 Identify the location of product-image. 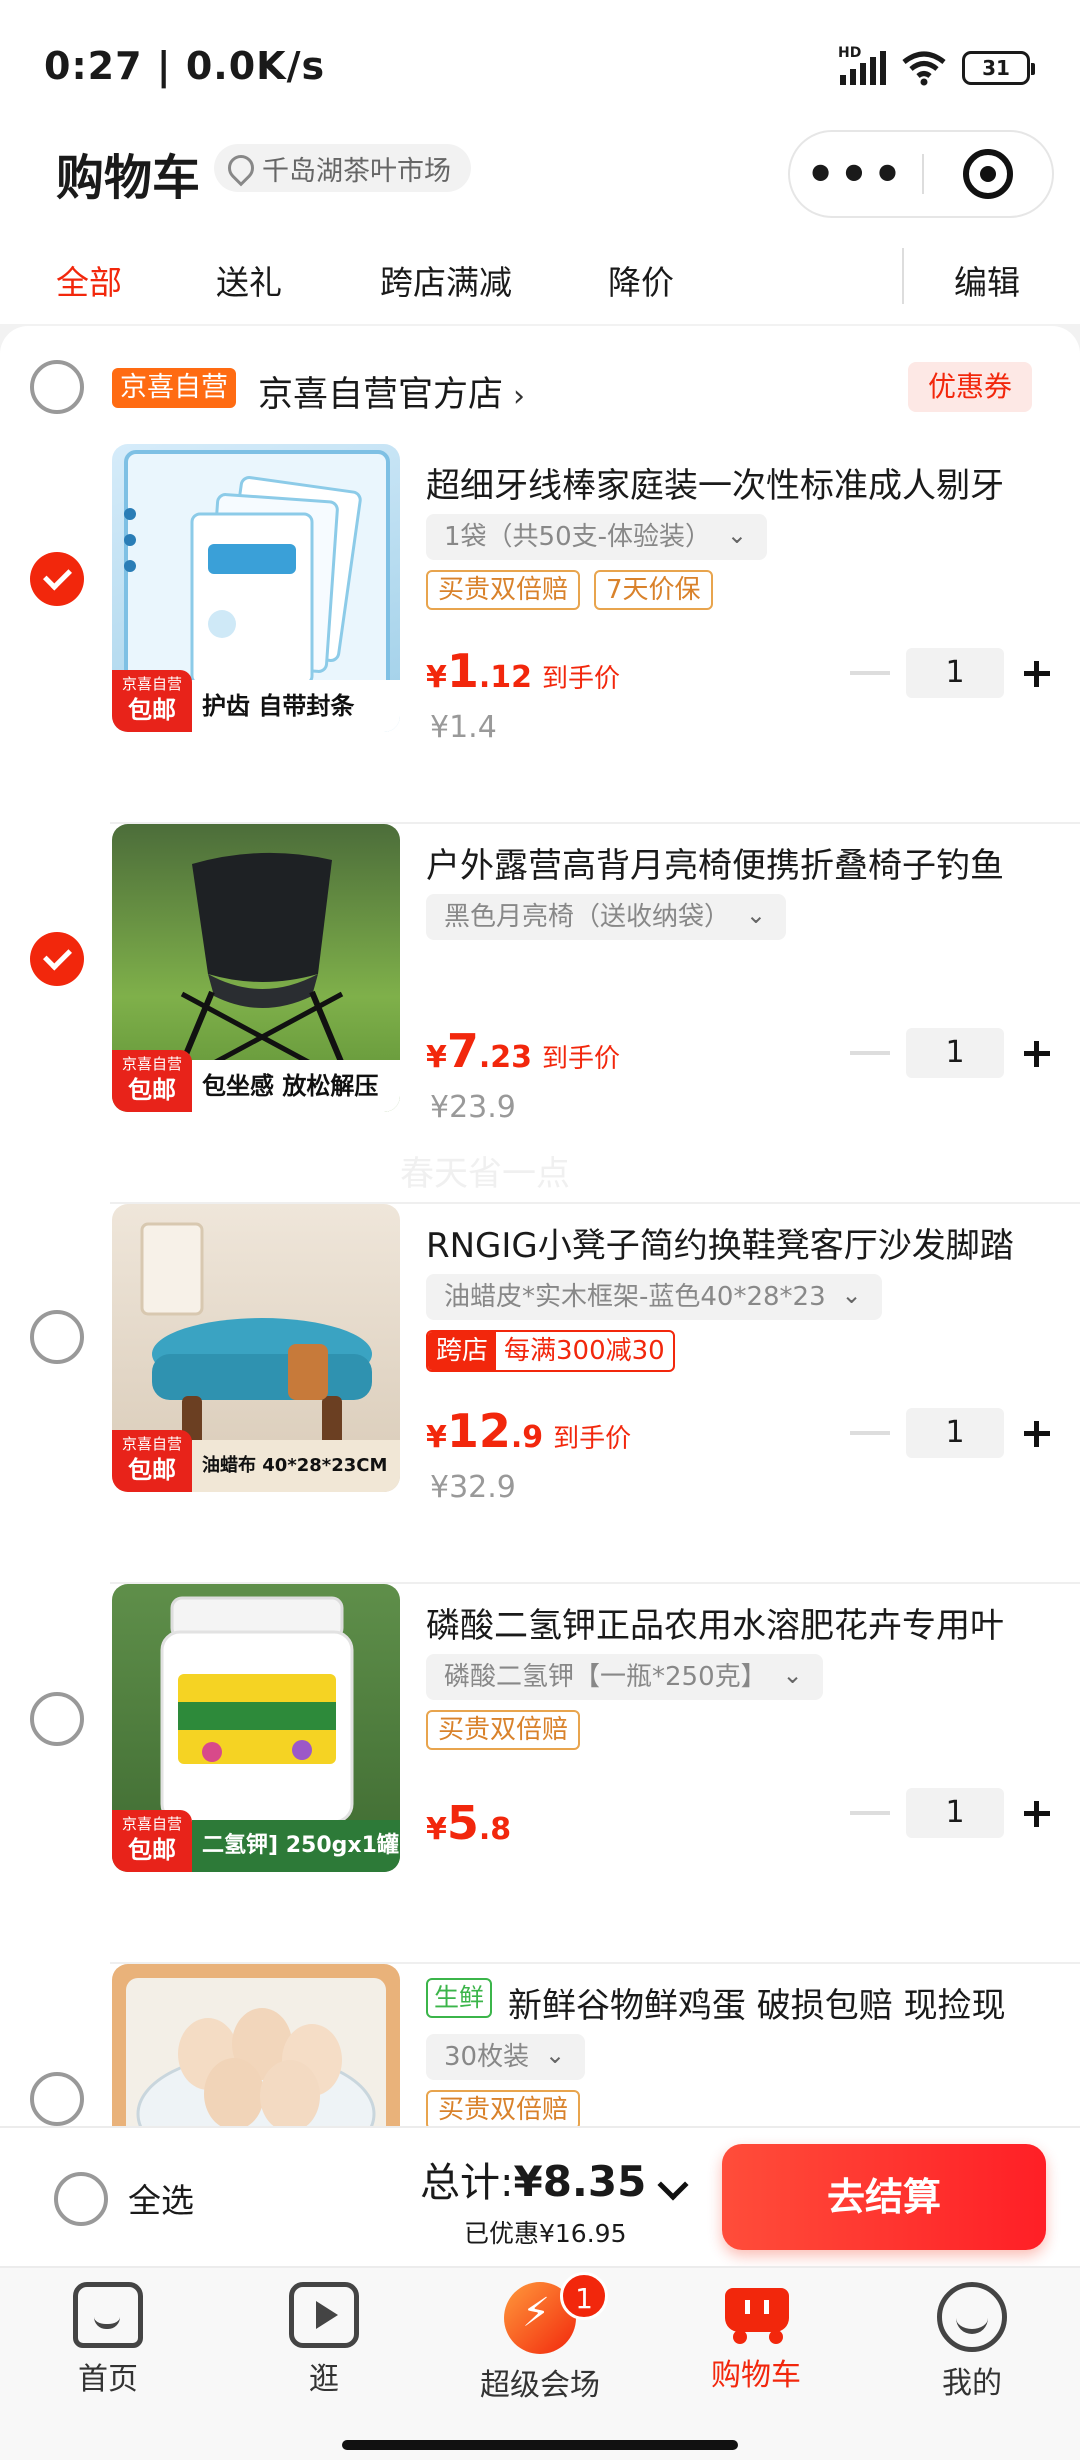
(256, 2045).